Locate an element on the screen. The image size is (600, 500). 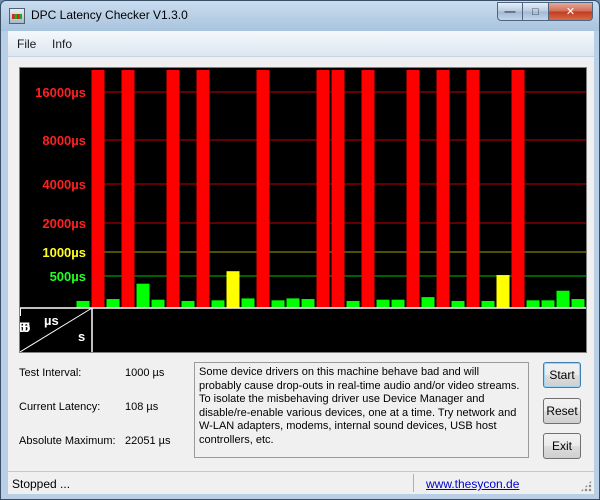
maximize-button: □ is located at coordinates (536, 11).